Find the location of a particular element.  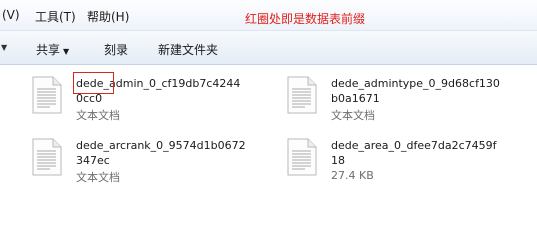

highlight-circle is located at coordinates (93, 83).